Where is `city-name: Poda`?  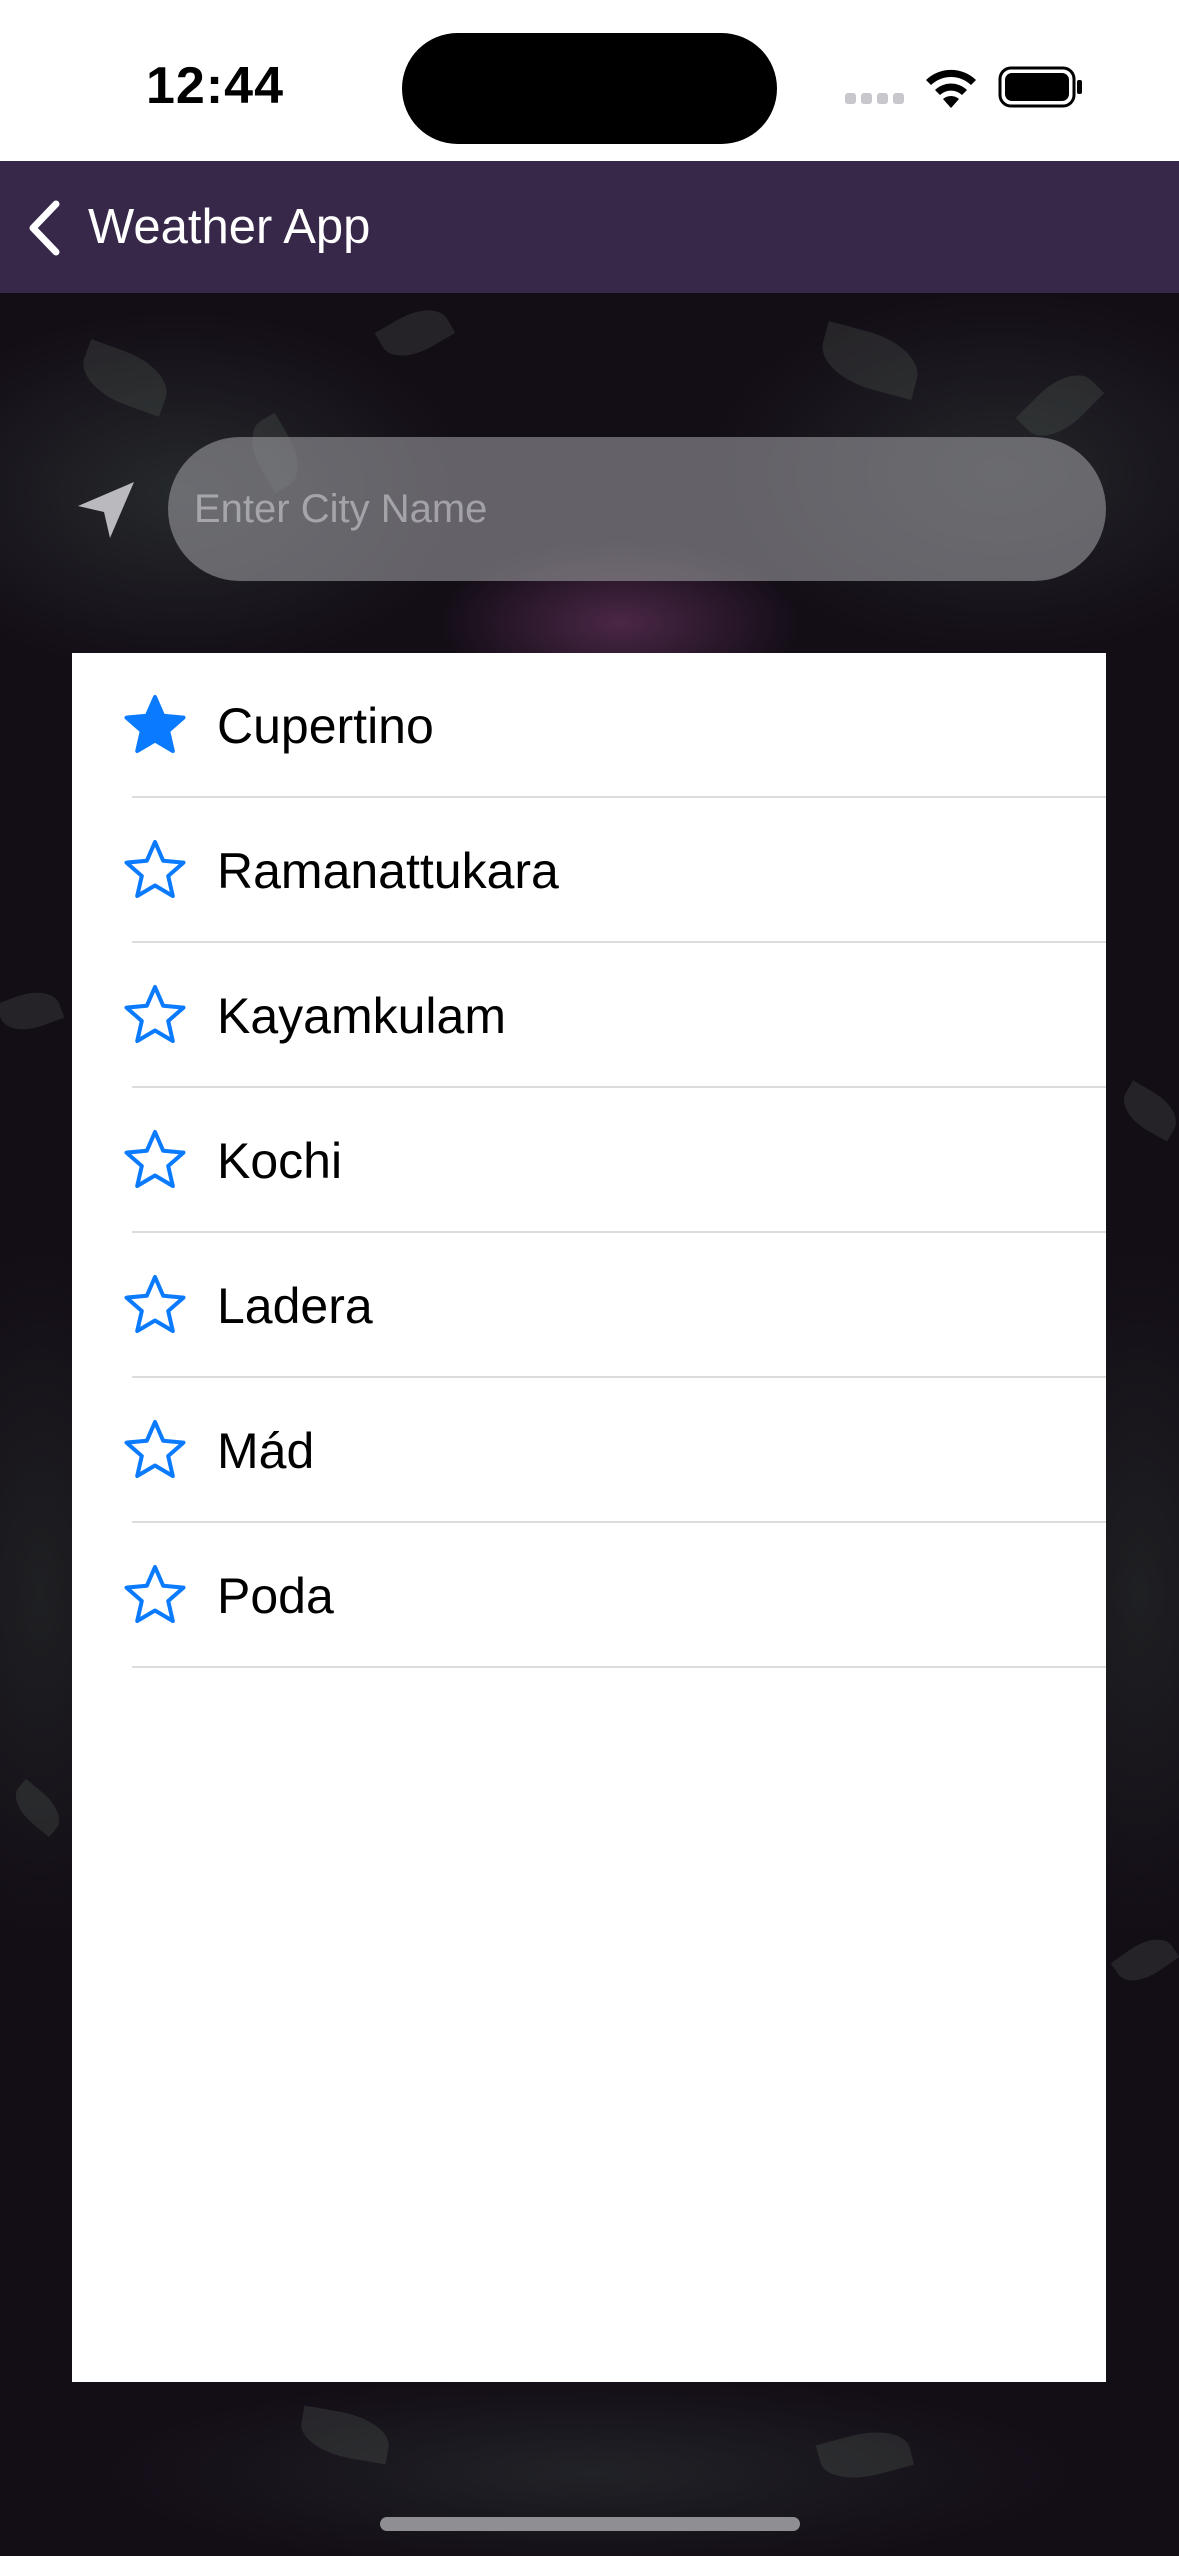
city-name: Poda is located at coordinates (275, 1596).